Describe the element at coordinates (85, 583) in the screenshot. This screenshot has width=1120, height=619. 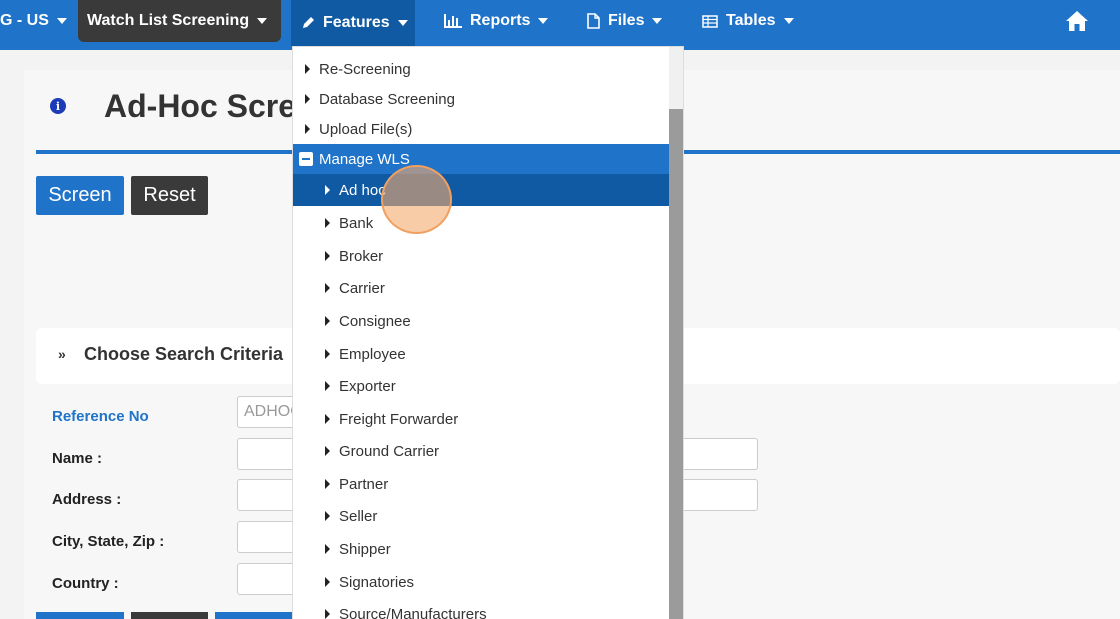
I see `country-label: Country :` at that location.